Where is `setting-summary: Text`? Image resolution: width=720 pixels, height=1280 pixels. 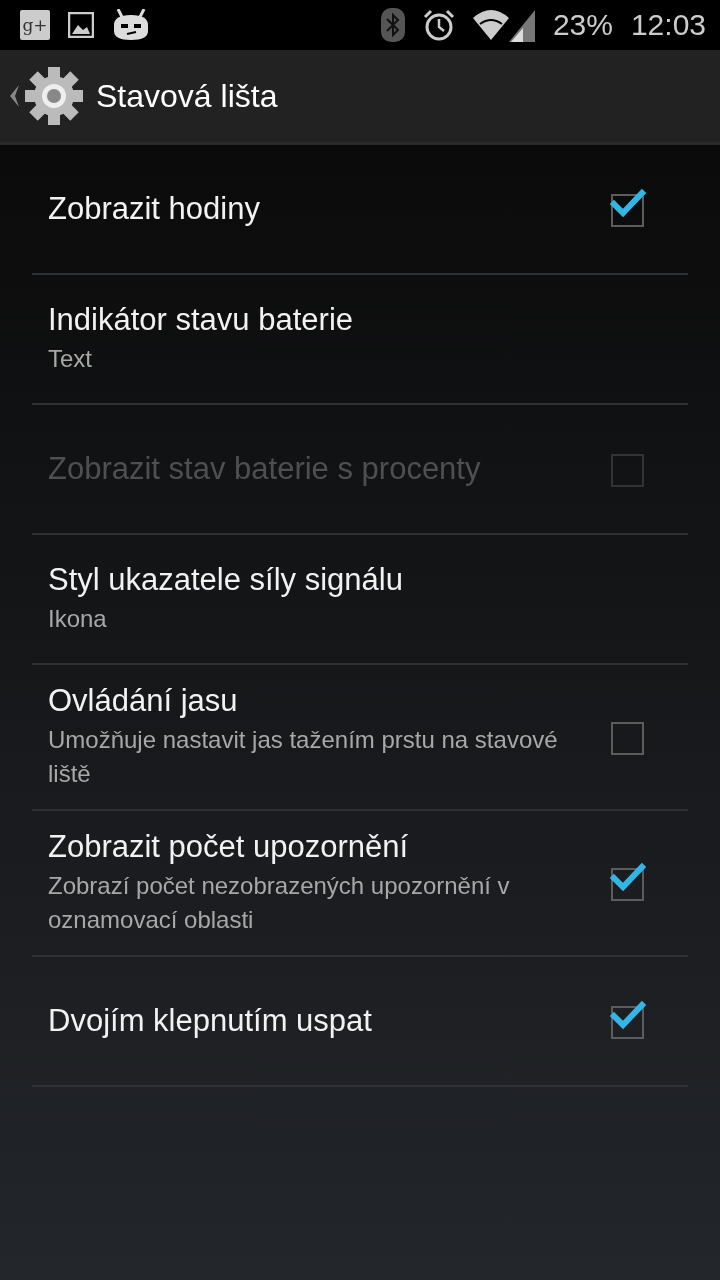
setting-summary: Text is located at coordinates (70, 359).